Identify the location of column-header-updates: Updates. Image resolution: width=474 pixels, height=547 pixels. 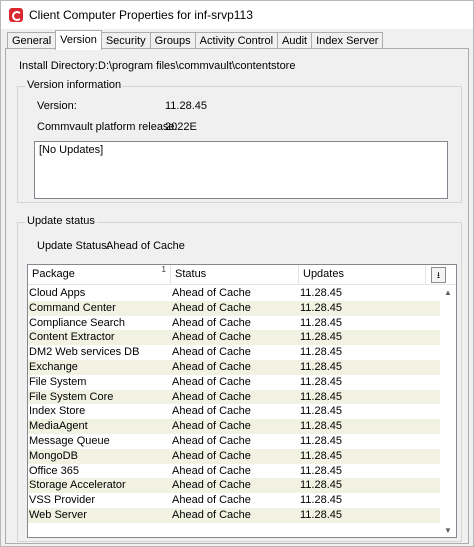
(362, 275).